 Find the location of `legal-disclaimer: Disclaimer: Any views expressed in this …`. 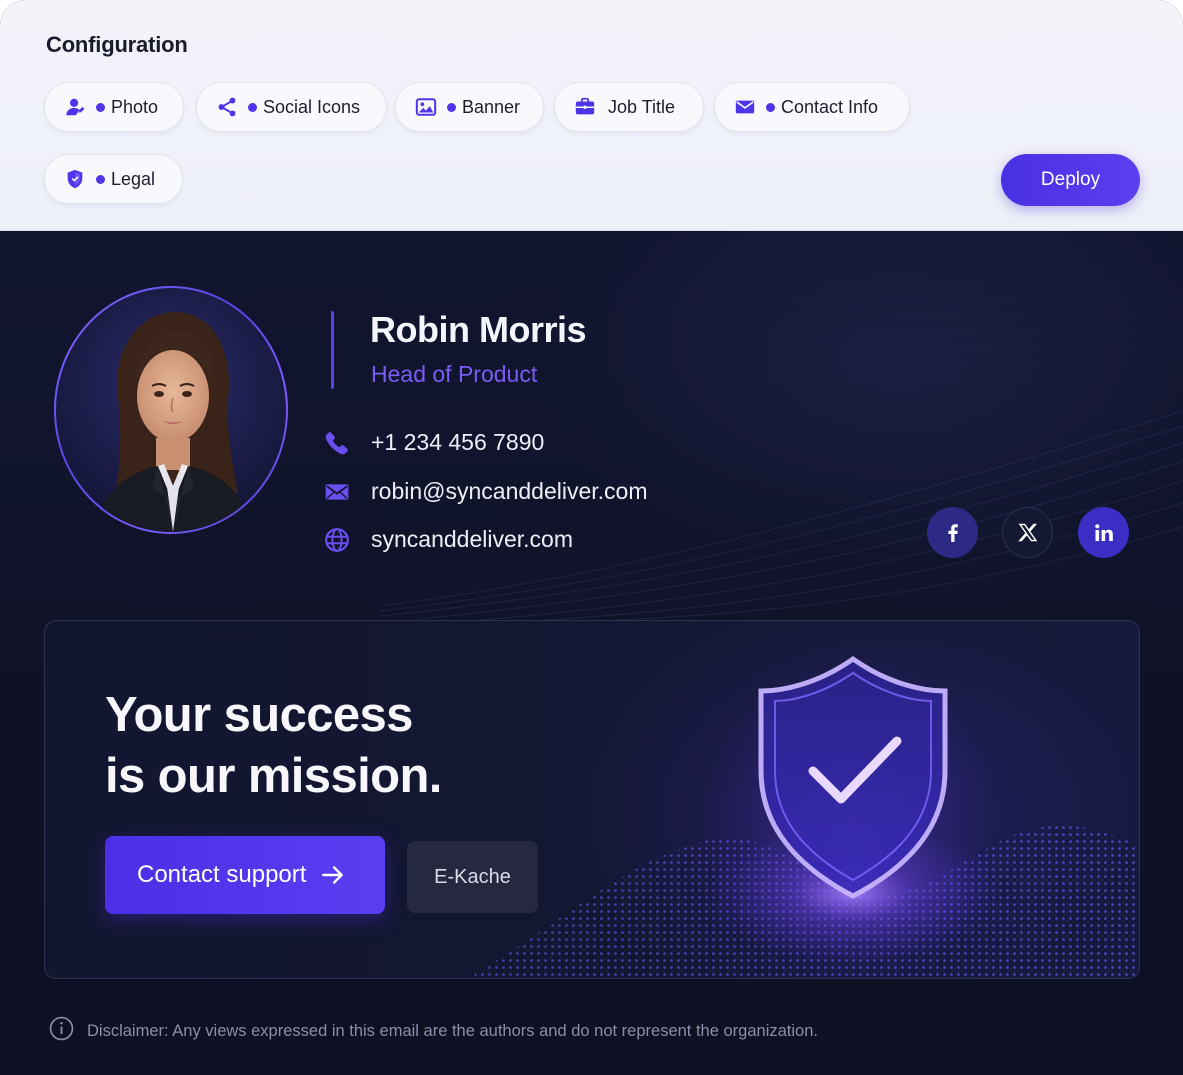

legal-disclaimer: Disclaimer: Any views expressed in this … is located at coordinates (433, 1031).